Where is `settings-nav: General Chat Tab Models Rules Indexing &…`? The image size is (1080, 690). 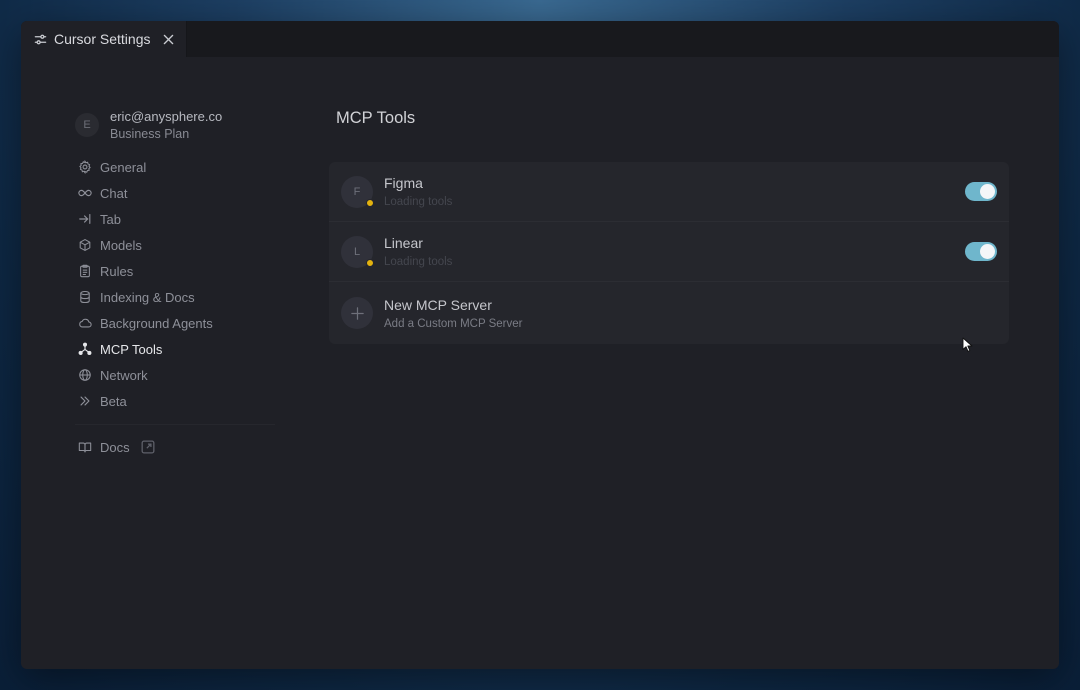 settings-nav: General Chat Tab Models Rules Indexing &… is located at coordinates (180, 307).